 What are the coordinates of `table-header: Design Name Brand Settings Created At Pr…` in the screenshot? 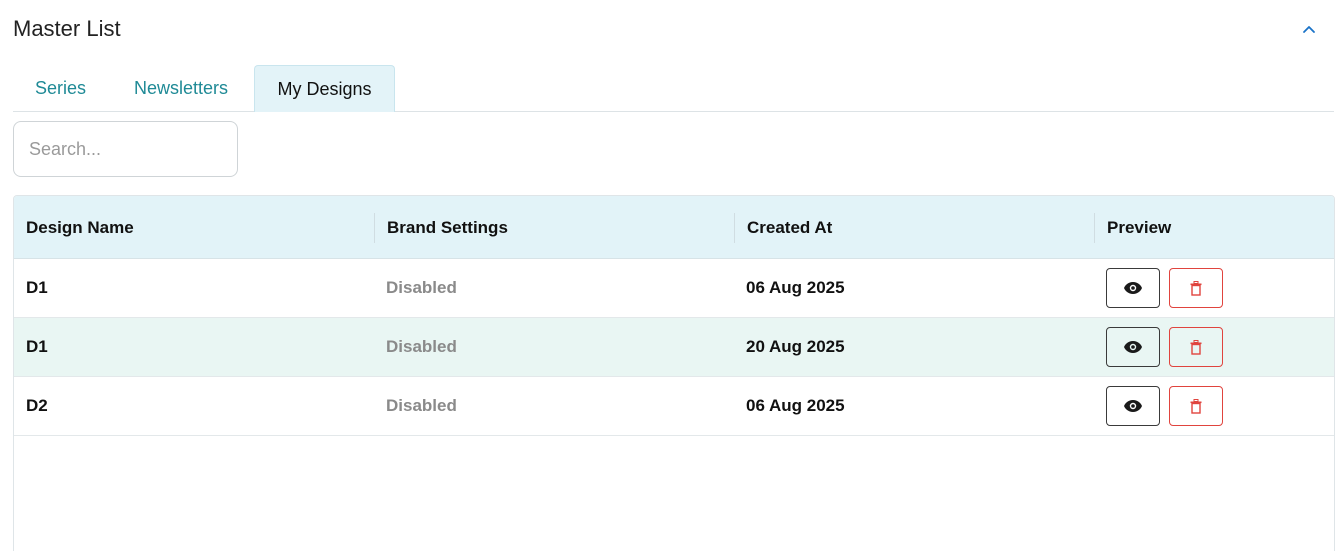 It's located at (674, 227).